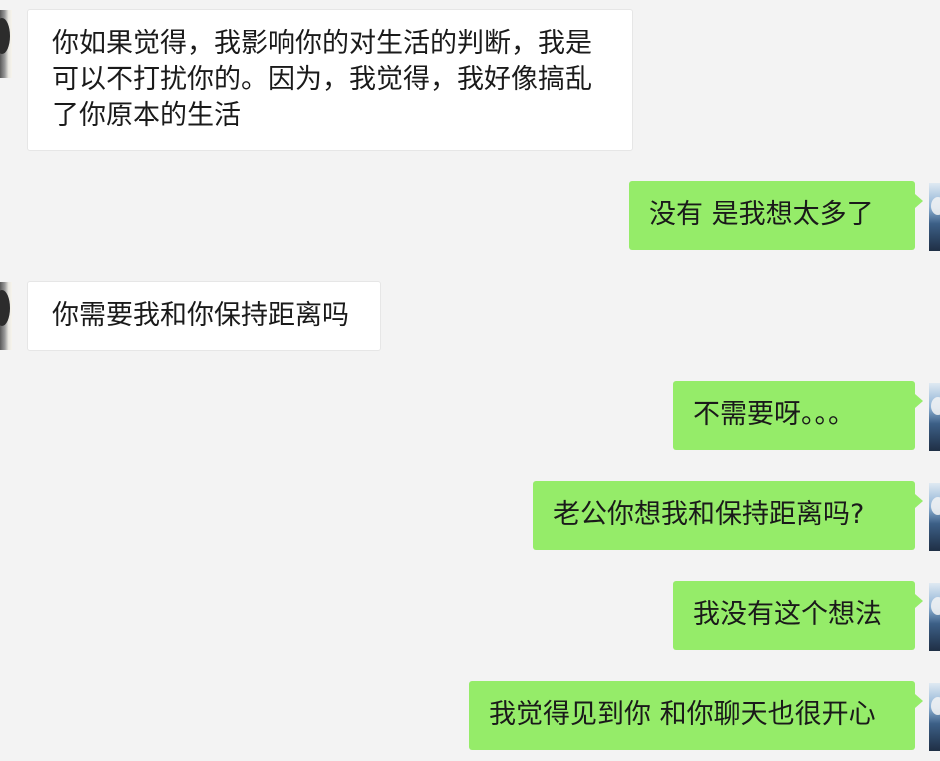 The image size is (940, 761). What do you see at coordinates (798, 615) in the screenshot?
I see `outgoing-message: 我没有这个想法` at bounding box center [798, 615].